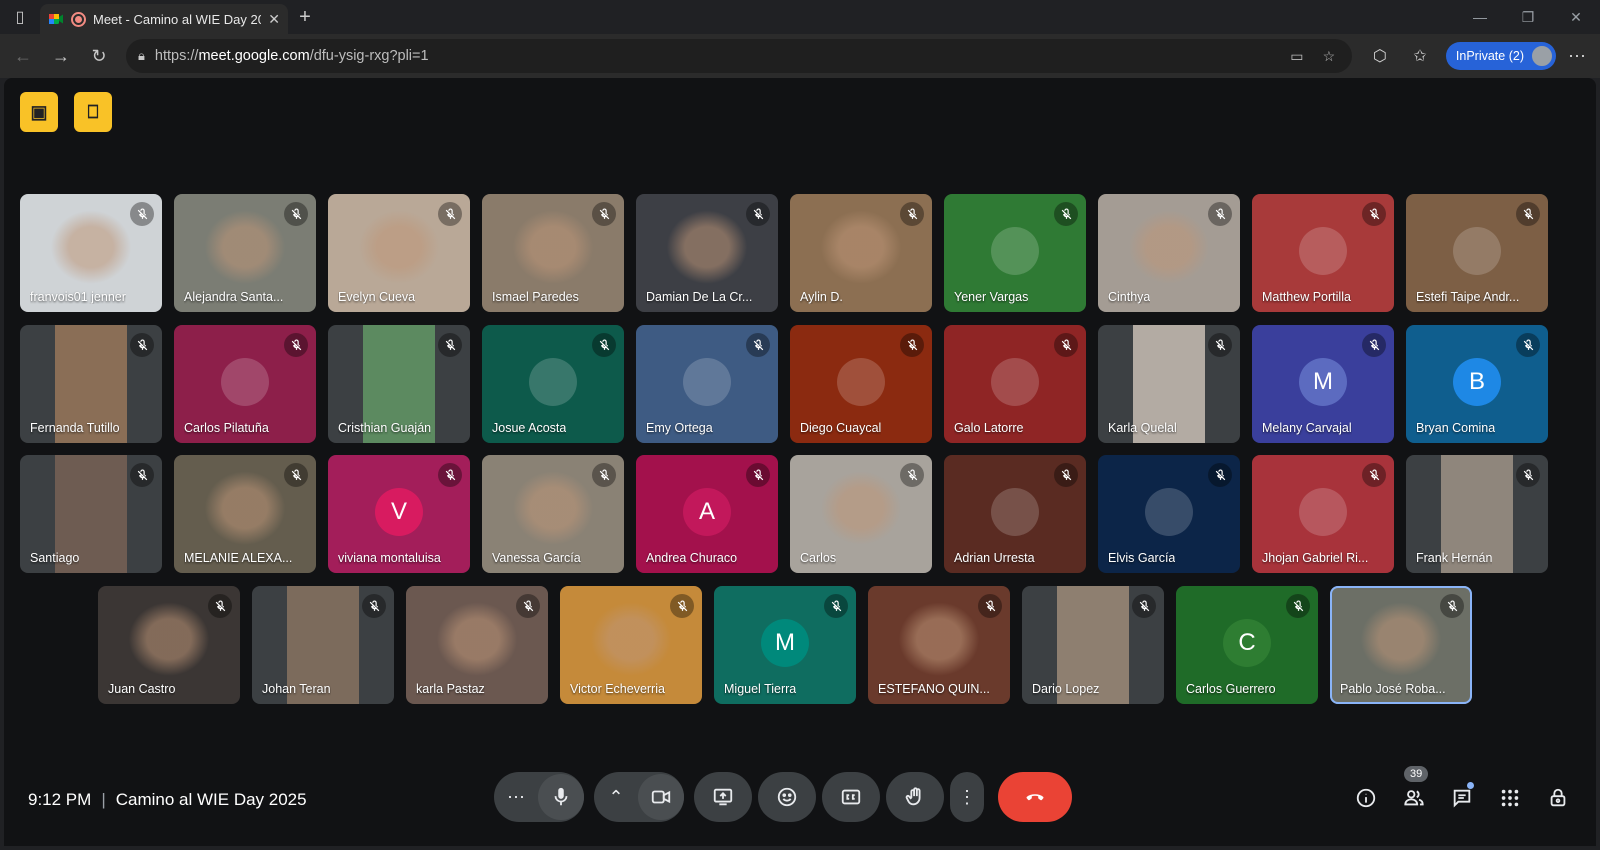  Describe the element at coordinates (1380, 56) in the screenshot. I see `extensions-icon: ⬡` at that location.